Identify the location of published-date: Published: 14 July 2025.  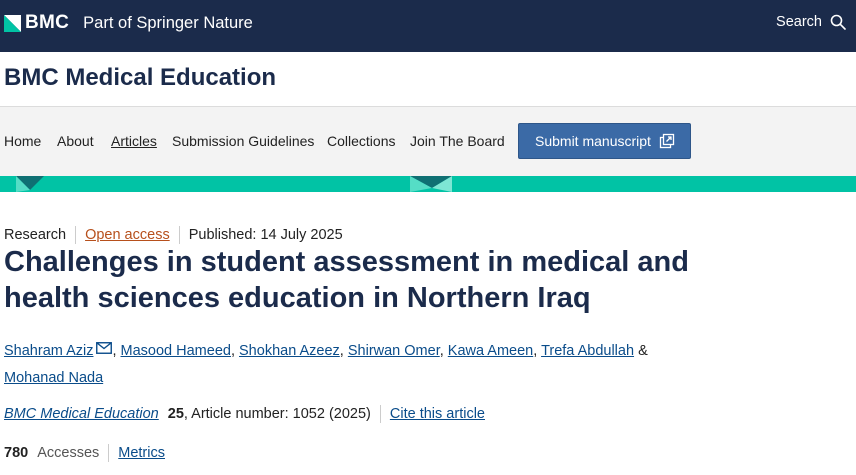
(265, 235).